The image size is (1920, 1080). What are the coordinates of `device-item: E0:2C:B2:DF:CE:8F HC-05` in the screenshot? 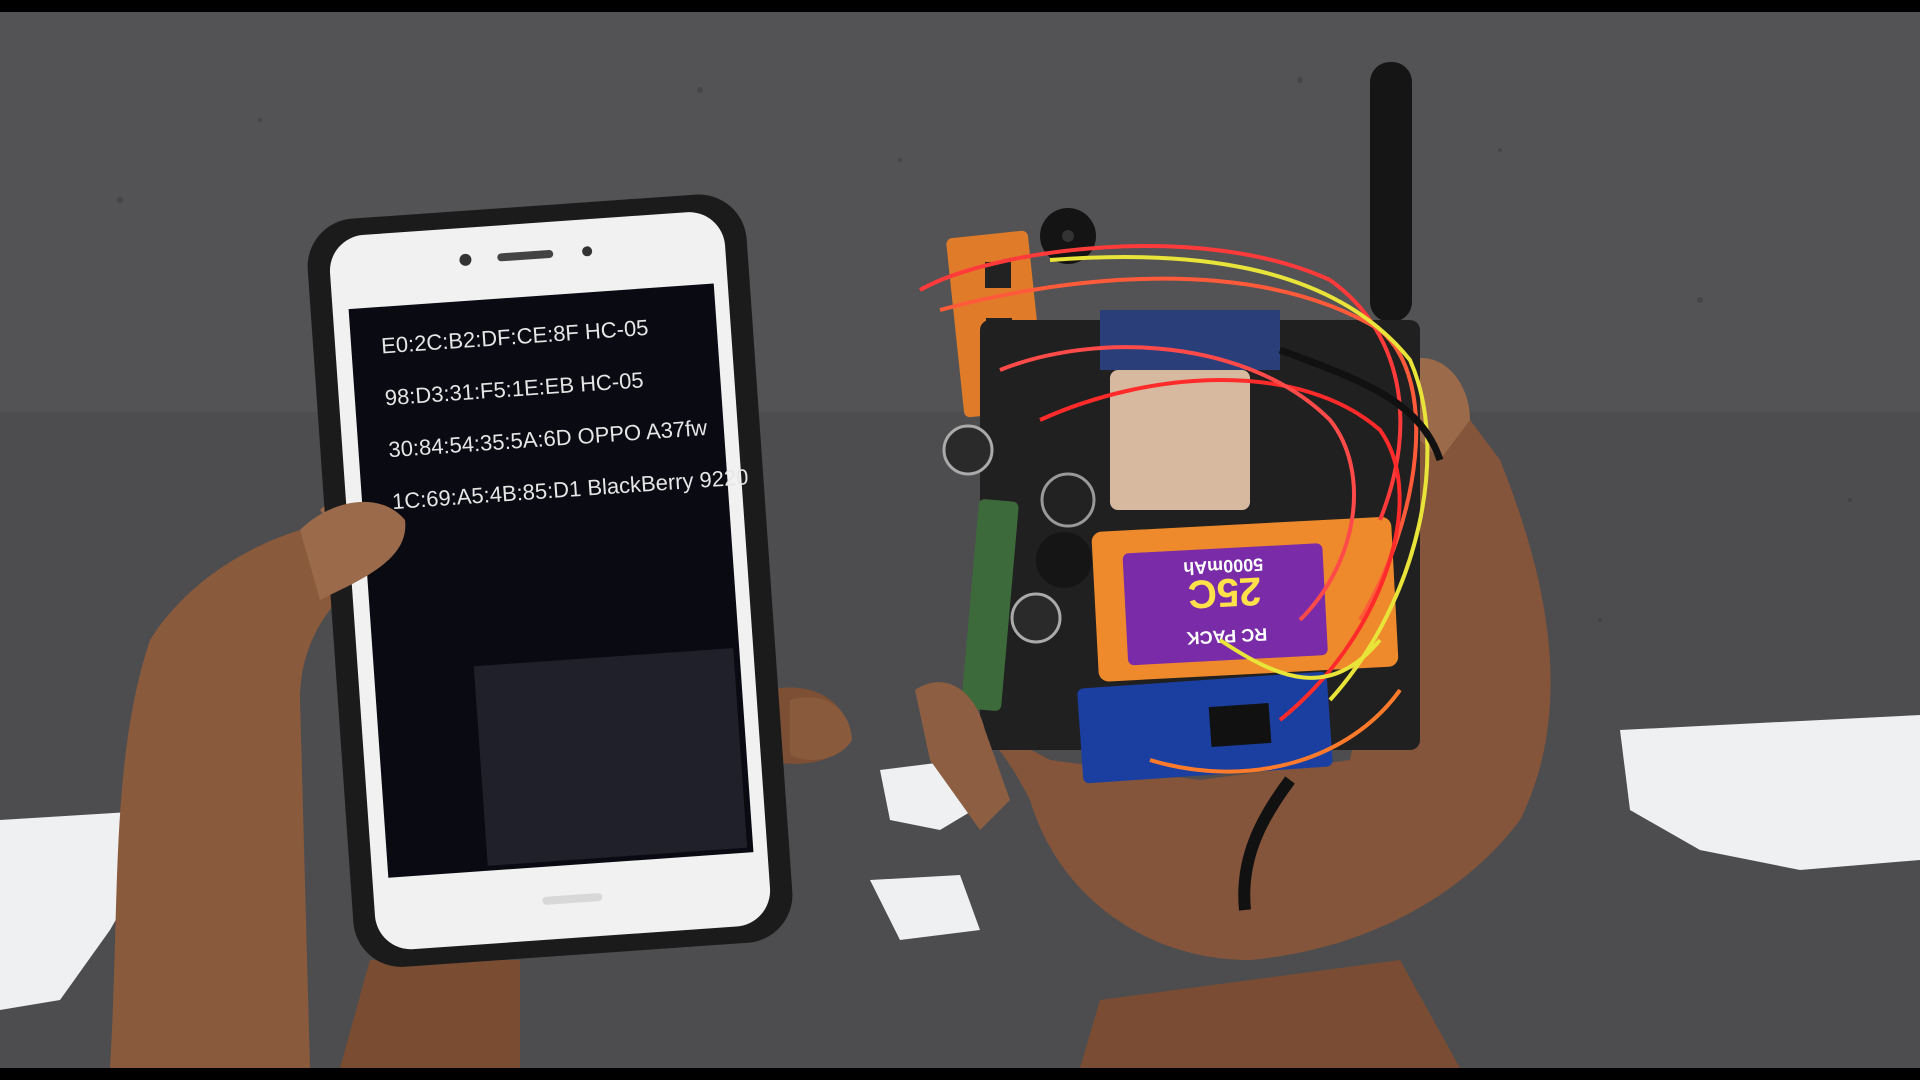 It's located at (560, 333).